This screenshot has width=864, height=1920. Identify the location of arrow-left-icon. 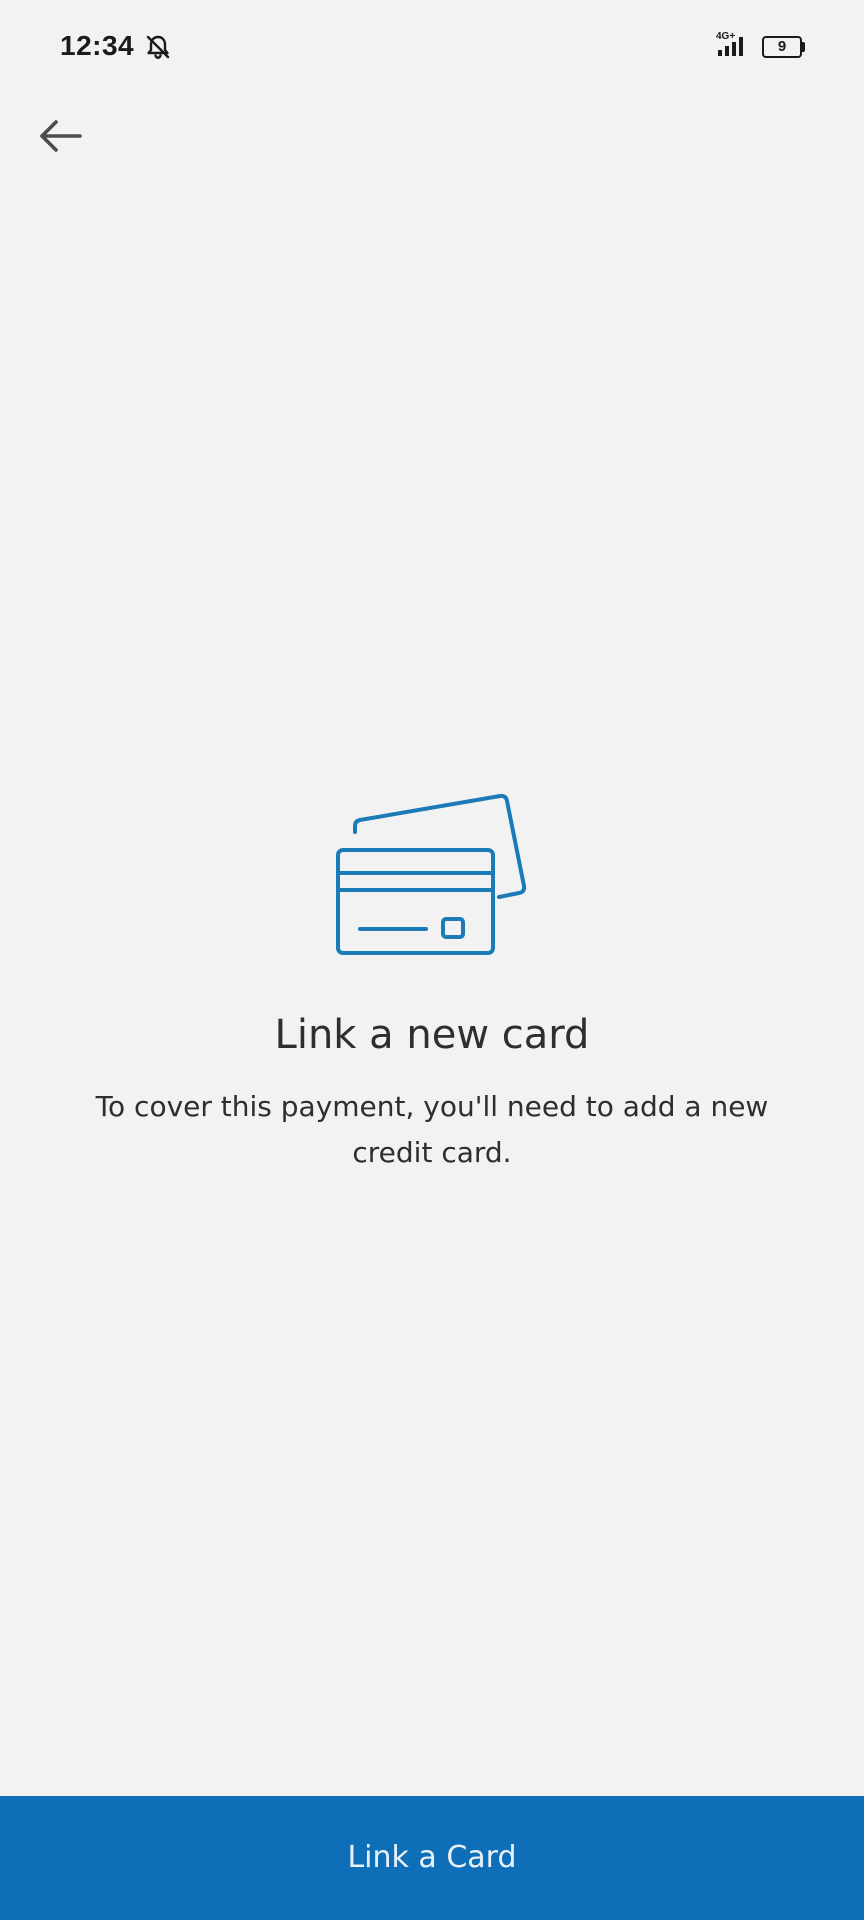
(61, 136).